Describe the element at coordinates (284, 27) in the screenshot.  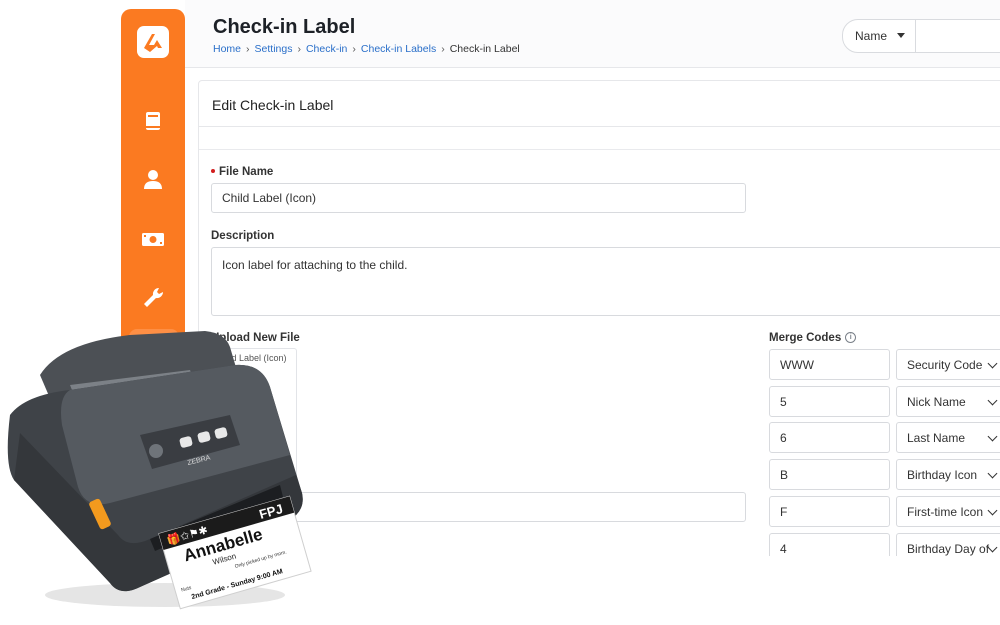
I see `page-title: Check-in Label` at that location.